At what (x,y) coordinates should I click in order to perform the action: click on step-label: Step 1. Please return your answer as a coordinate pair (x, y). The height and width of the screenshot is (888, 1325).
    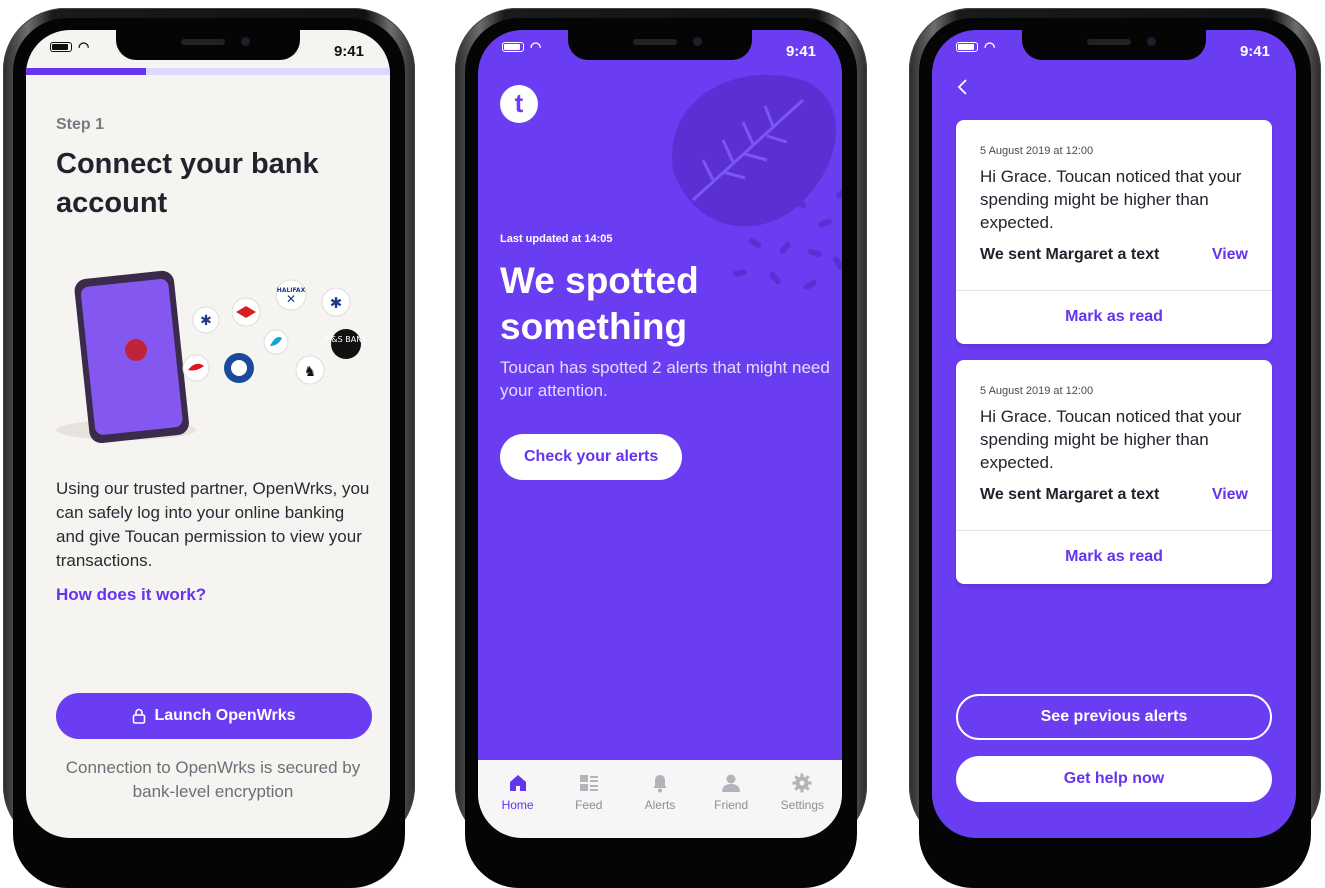
    Looking at the image, I should click on (80, 124).